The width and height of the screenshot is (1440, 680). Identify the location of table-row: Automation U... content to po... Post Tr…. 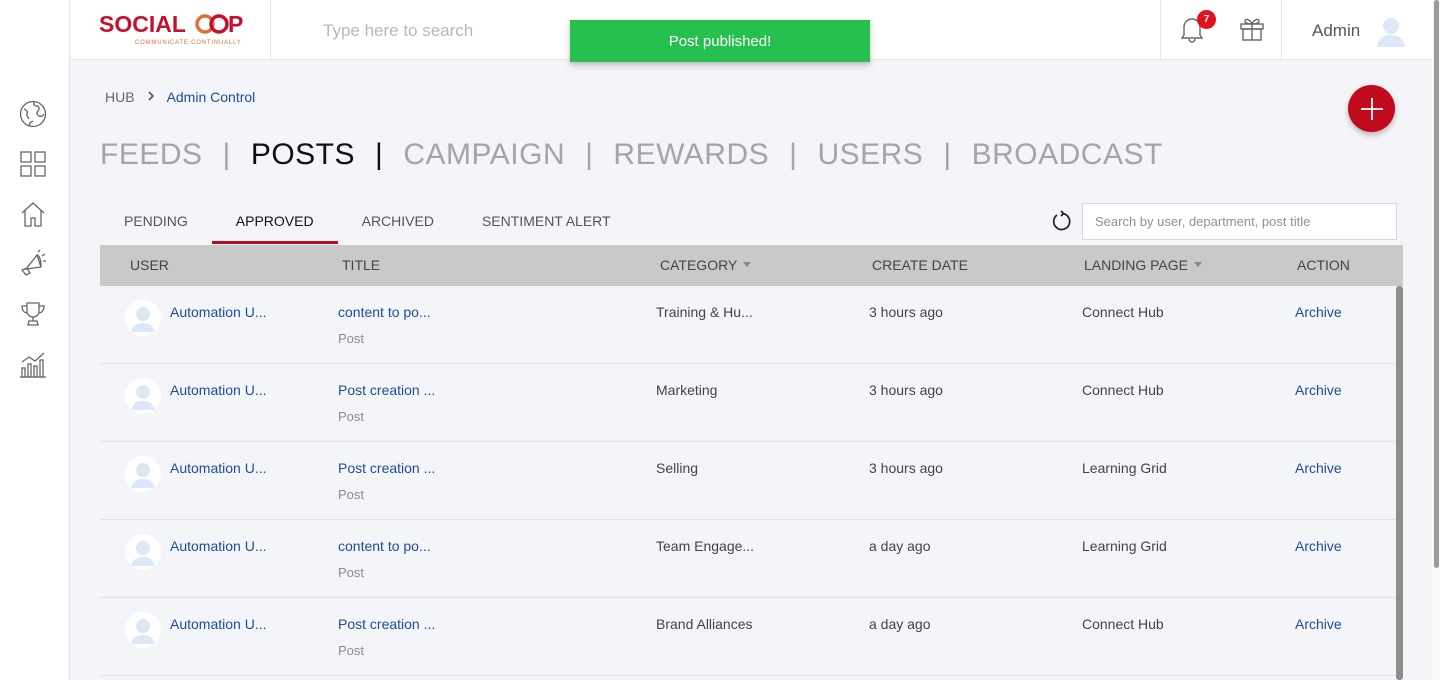
(748, 325).